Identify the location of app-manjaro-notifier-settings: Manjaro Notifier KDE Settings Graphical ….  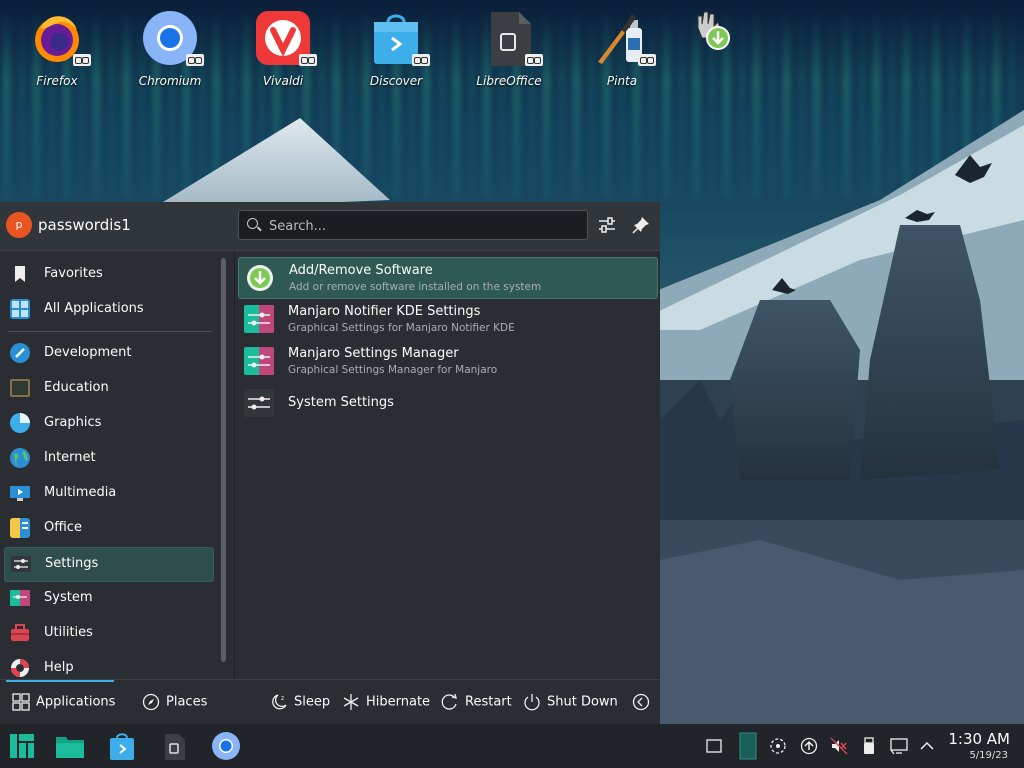
(447, 319).